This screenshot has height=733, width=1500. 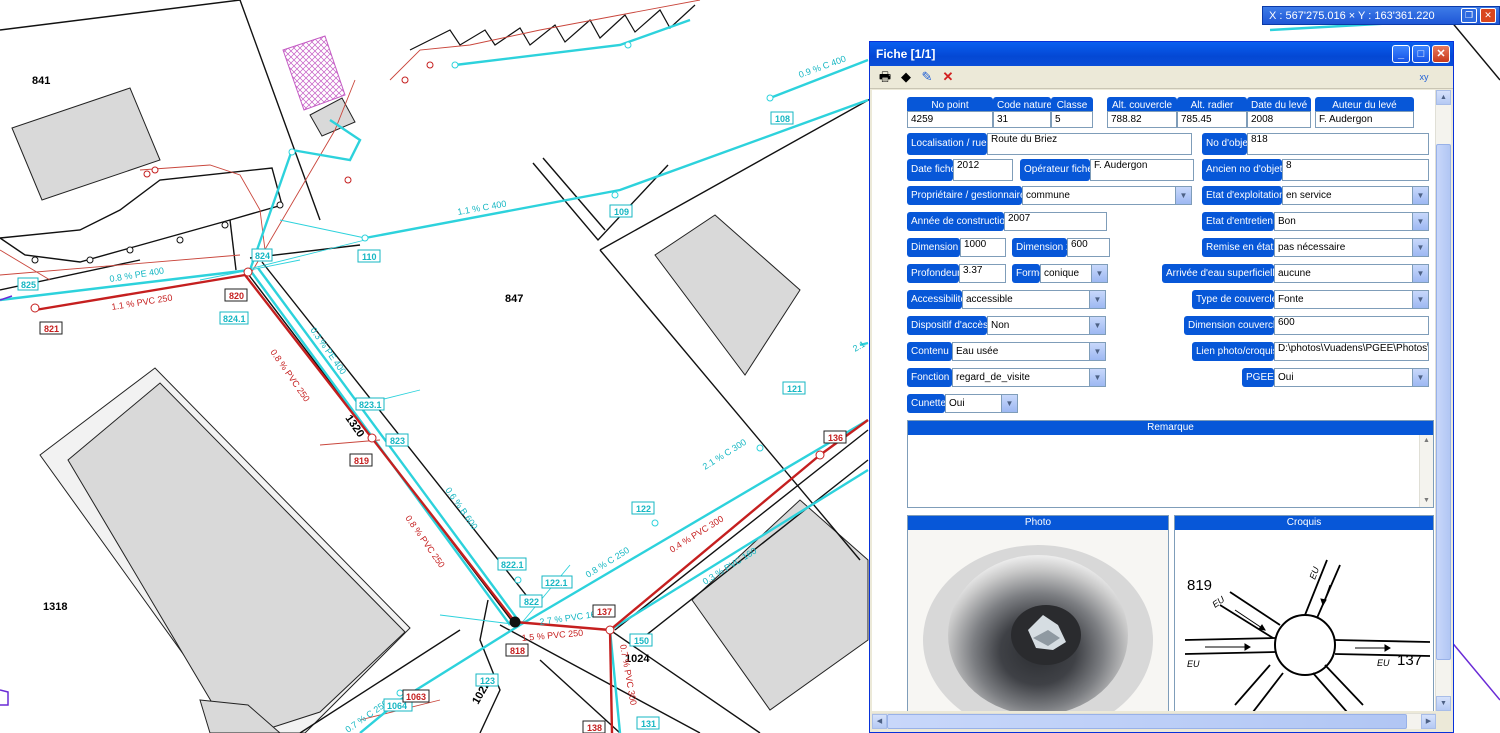 I want to click on node-tag: 823.1, so click(x=370, y=404).